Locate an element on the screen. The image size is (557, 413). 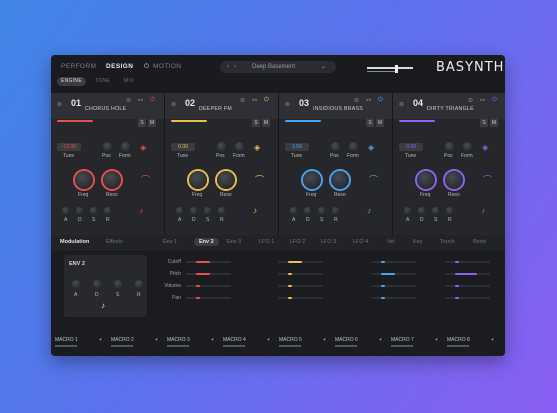
tune-value: -12.00 is located at coordinates (69, 147).